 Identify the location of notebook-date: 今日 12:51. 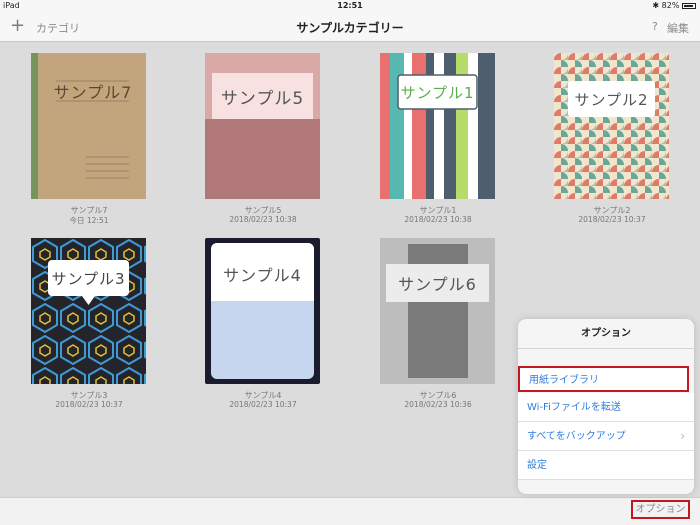
(89, 220).